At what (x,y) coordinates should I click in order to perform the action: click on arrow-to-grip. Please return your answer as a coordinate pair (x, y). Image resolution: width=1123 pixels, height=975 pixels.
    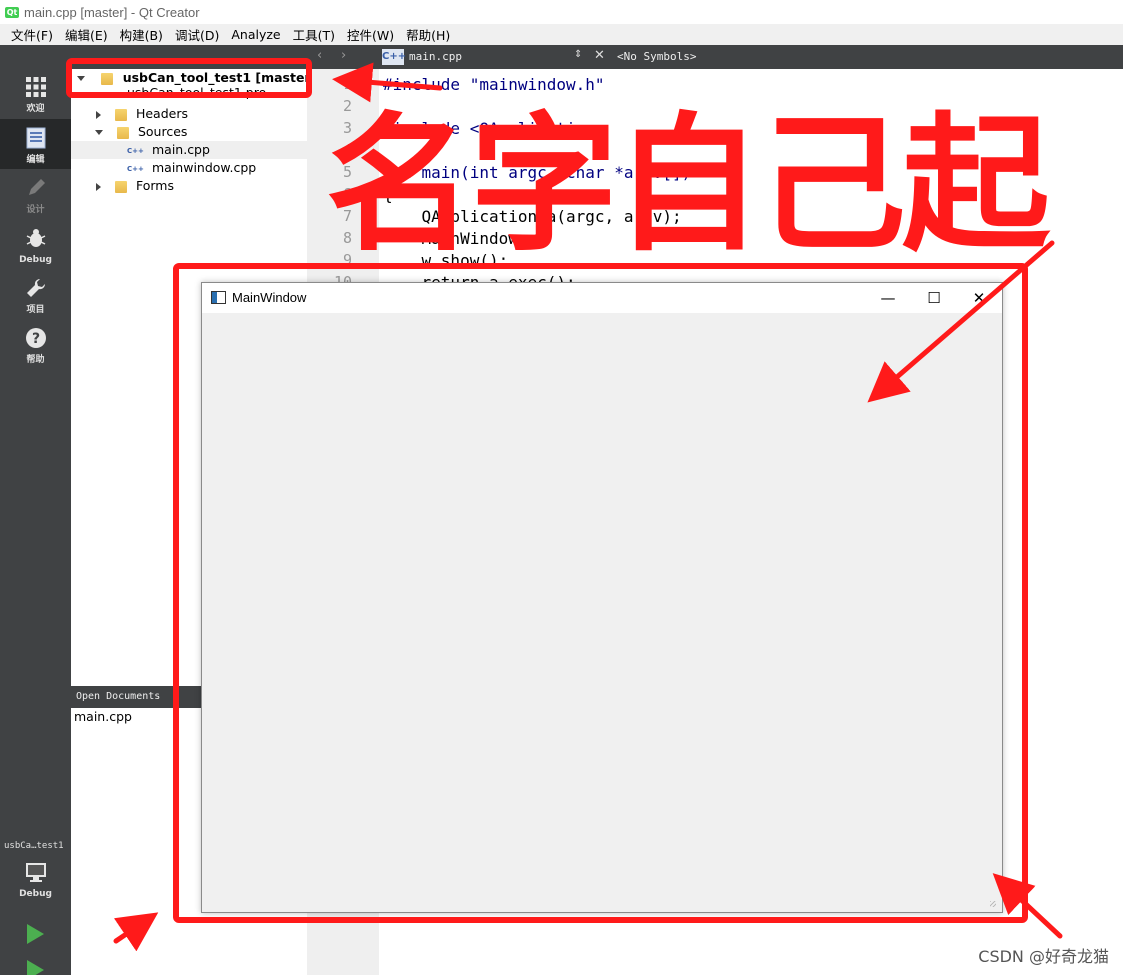
    Looking at the image, I should click on (1027, 906).